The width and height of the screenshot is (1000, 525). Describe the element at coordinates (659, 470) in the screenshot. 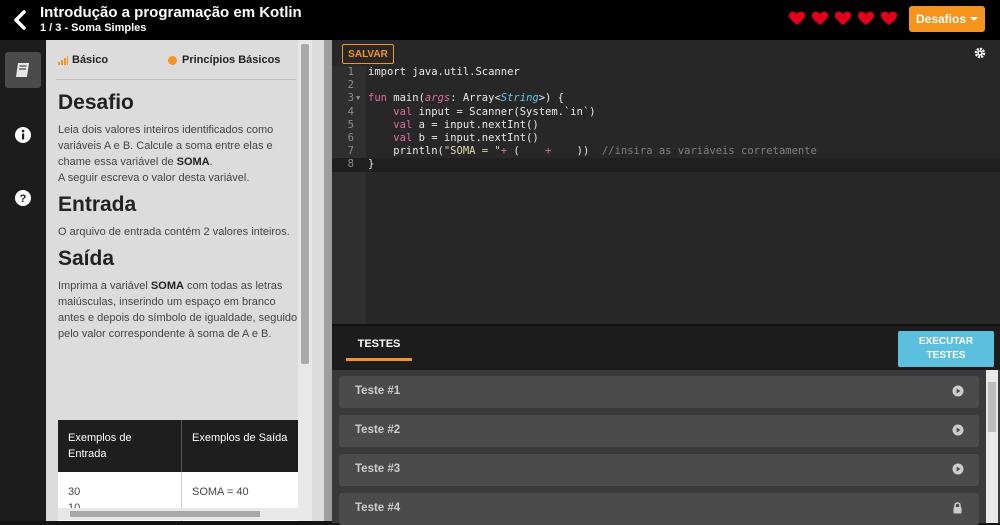

I see `test-item: Teste #3` at that location.